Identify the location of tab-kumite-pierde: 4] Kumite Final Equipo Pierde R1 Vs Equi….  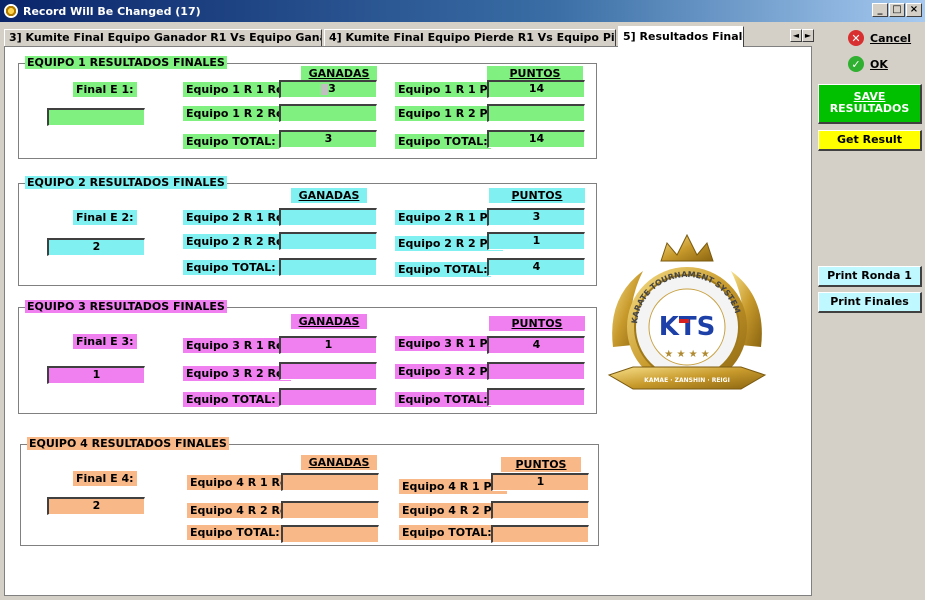
(470, 37).